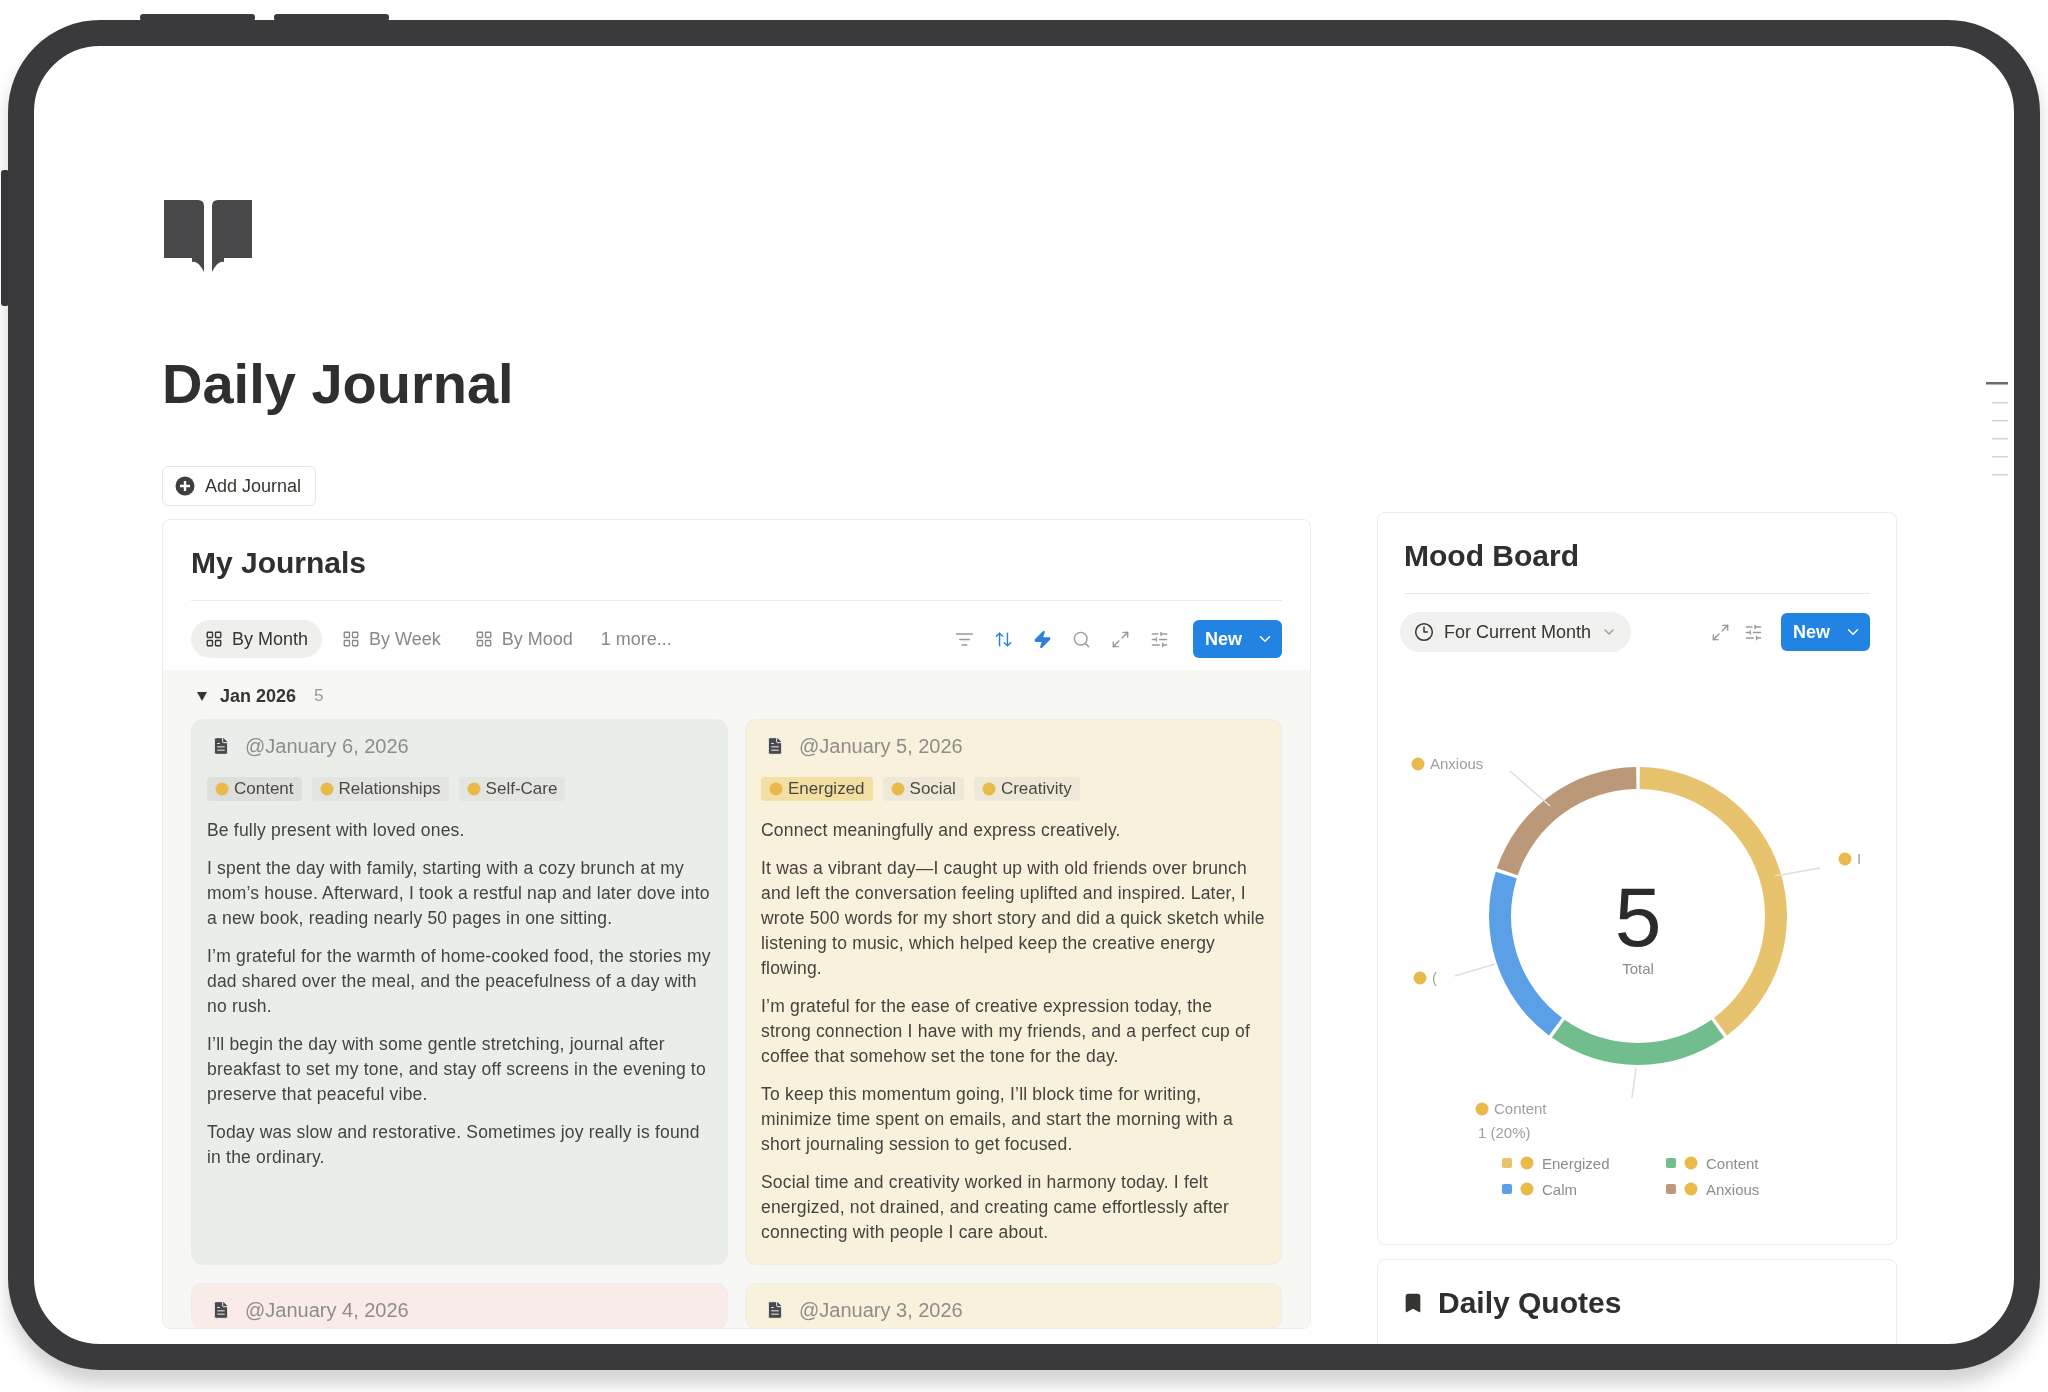 The image size is (2048, 1392). What do you see at coordinates (319, 696) in the screenshot?
I see `group-count: 5` at bounding box center [319, 696].